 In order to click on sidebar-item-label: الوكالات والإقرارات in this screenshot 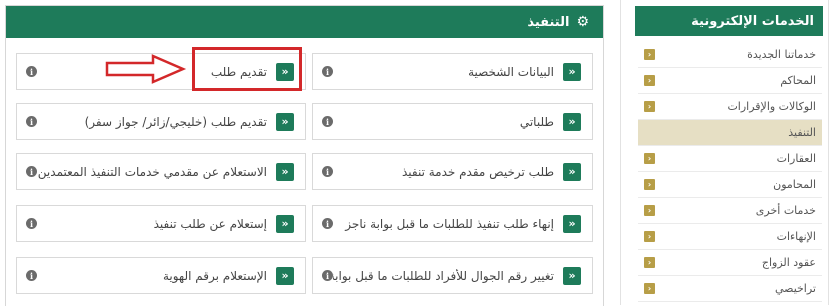, I will do `click(771, 106)`.